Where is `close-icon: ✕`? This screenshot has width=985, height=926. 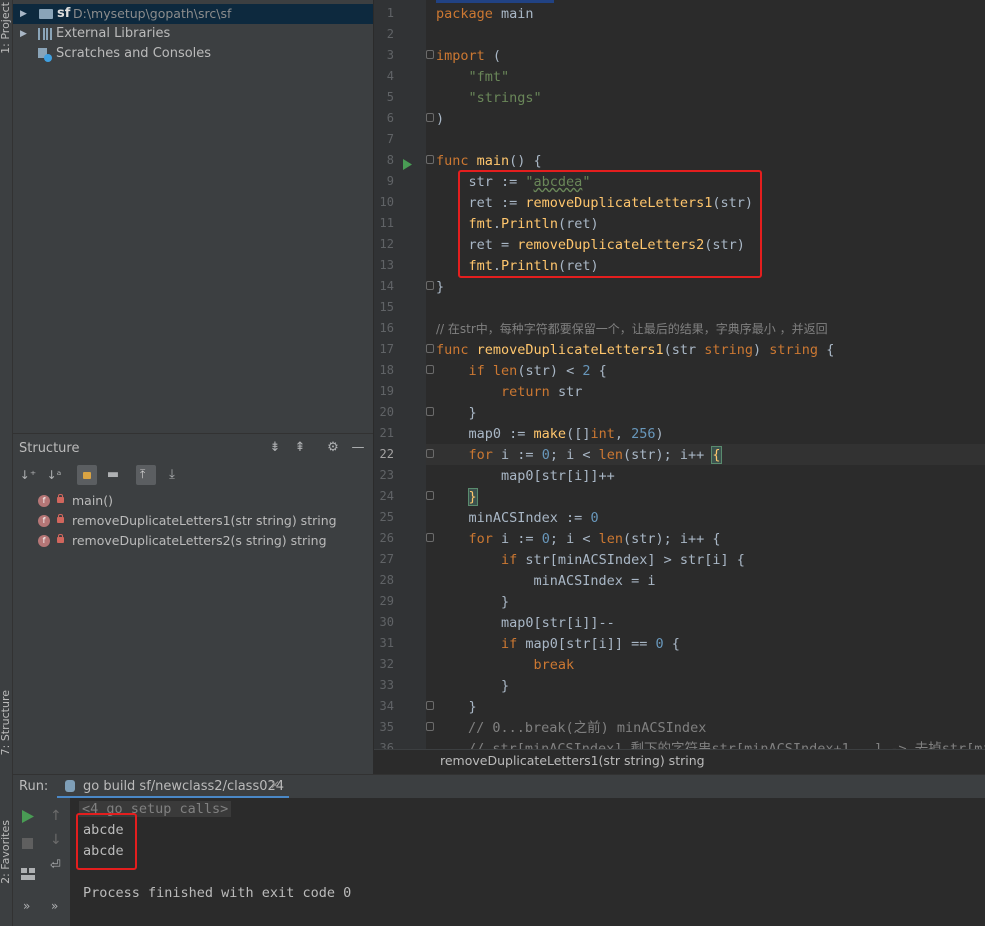 close-icon: ✕ is located at coordinates (275, 785).